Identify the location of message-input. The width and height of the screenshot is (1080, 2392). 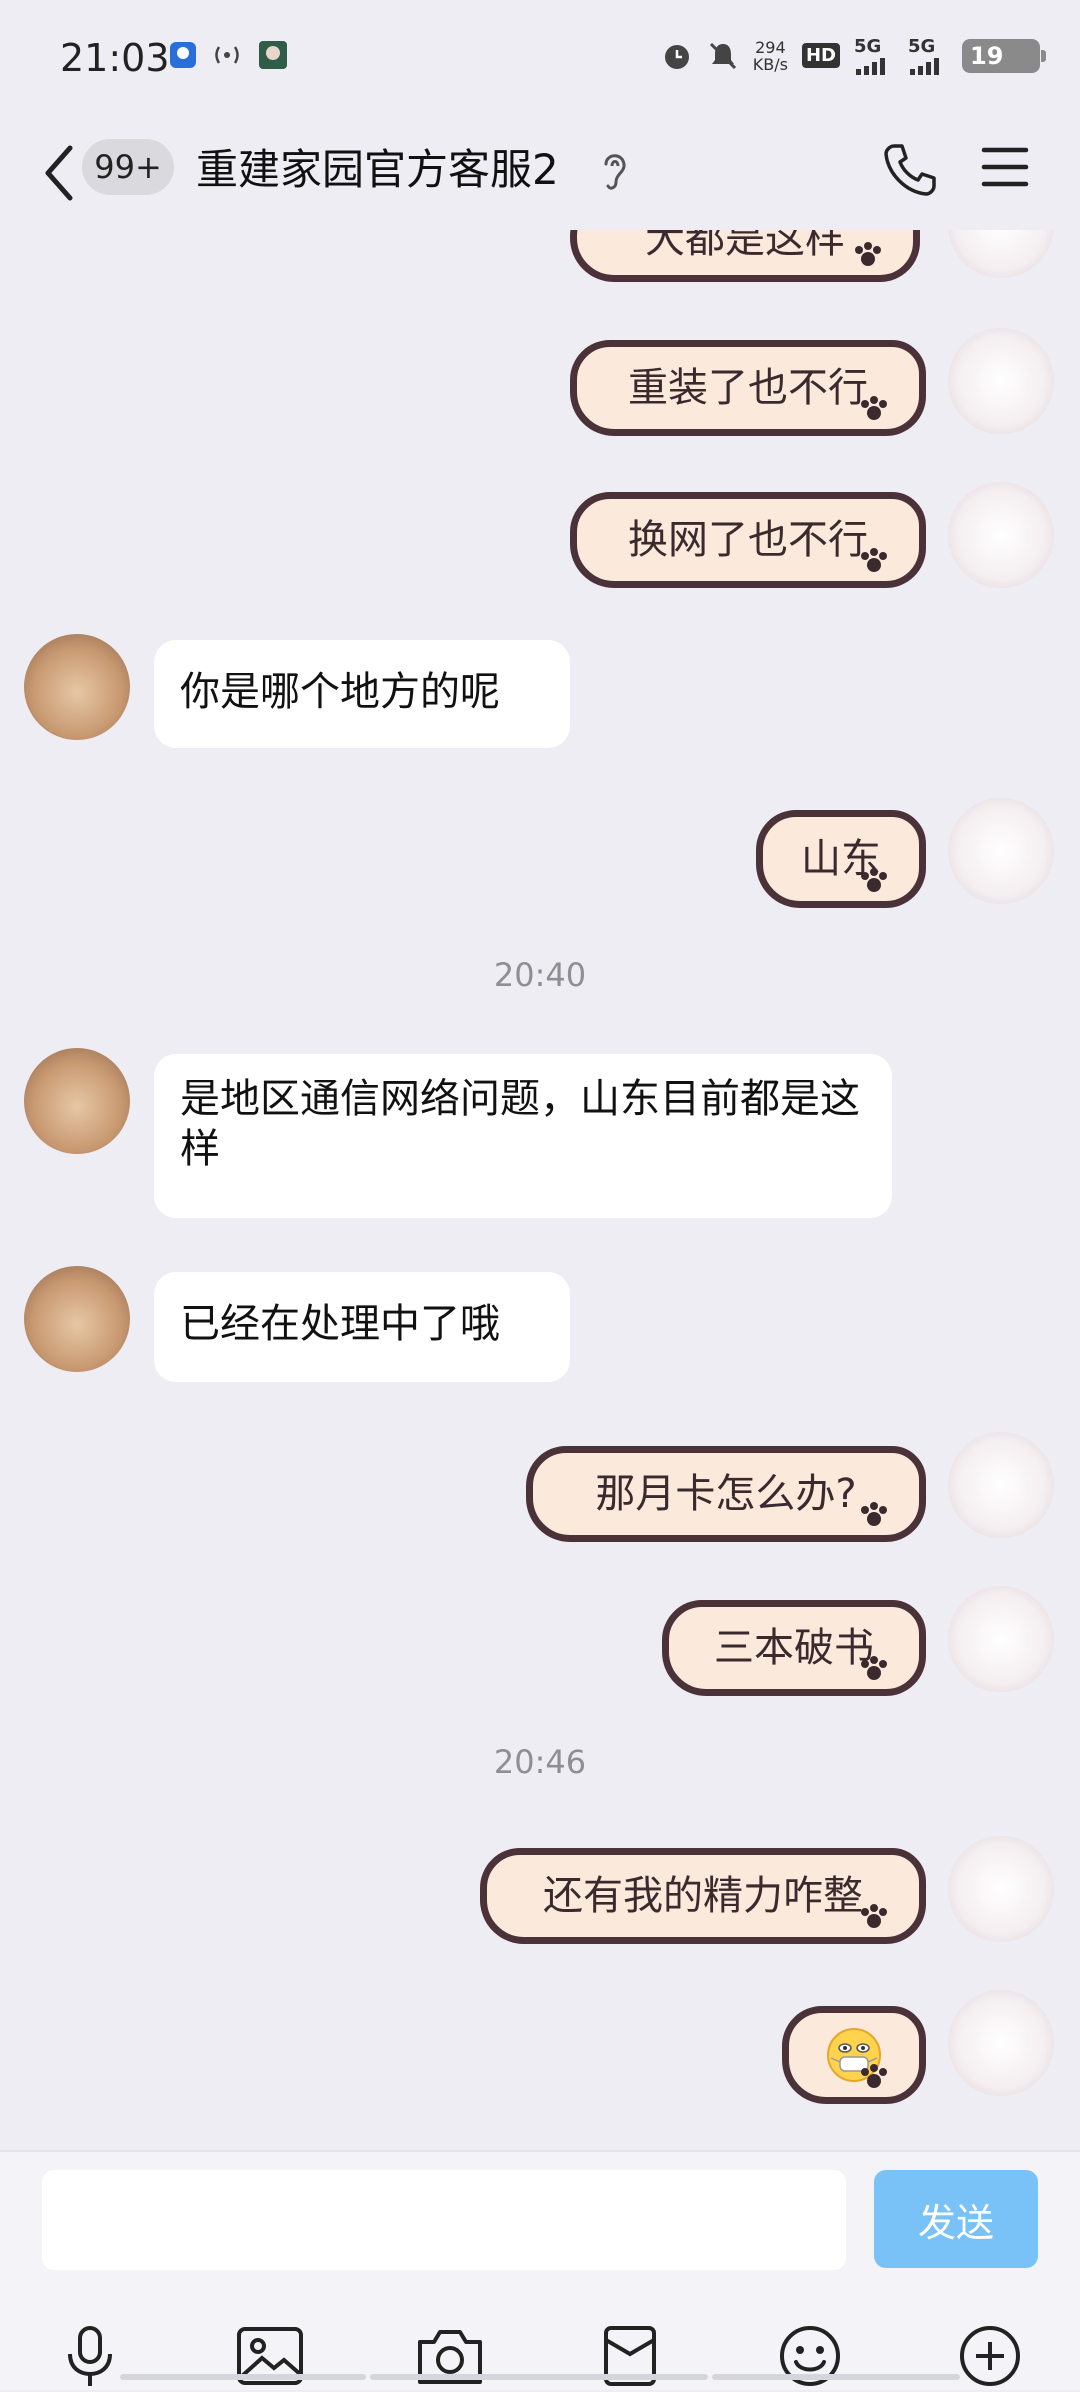
(444, 2220).